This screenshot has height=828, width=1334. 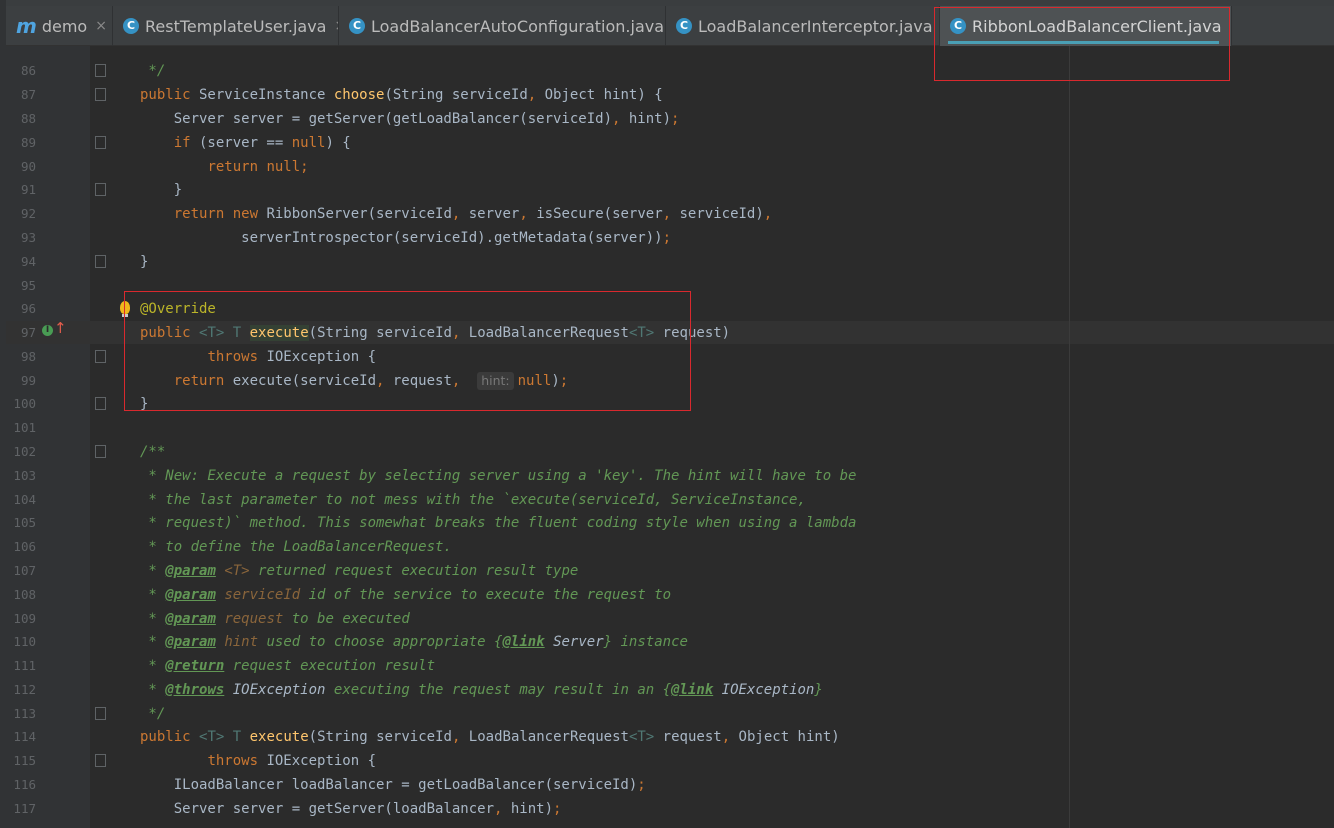 What do you see at coordinates (24, 427) in the screenshot?
I see `line-number: 101` at bounding box center [24, 427].